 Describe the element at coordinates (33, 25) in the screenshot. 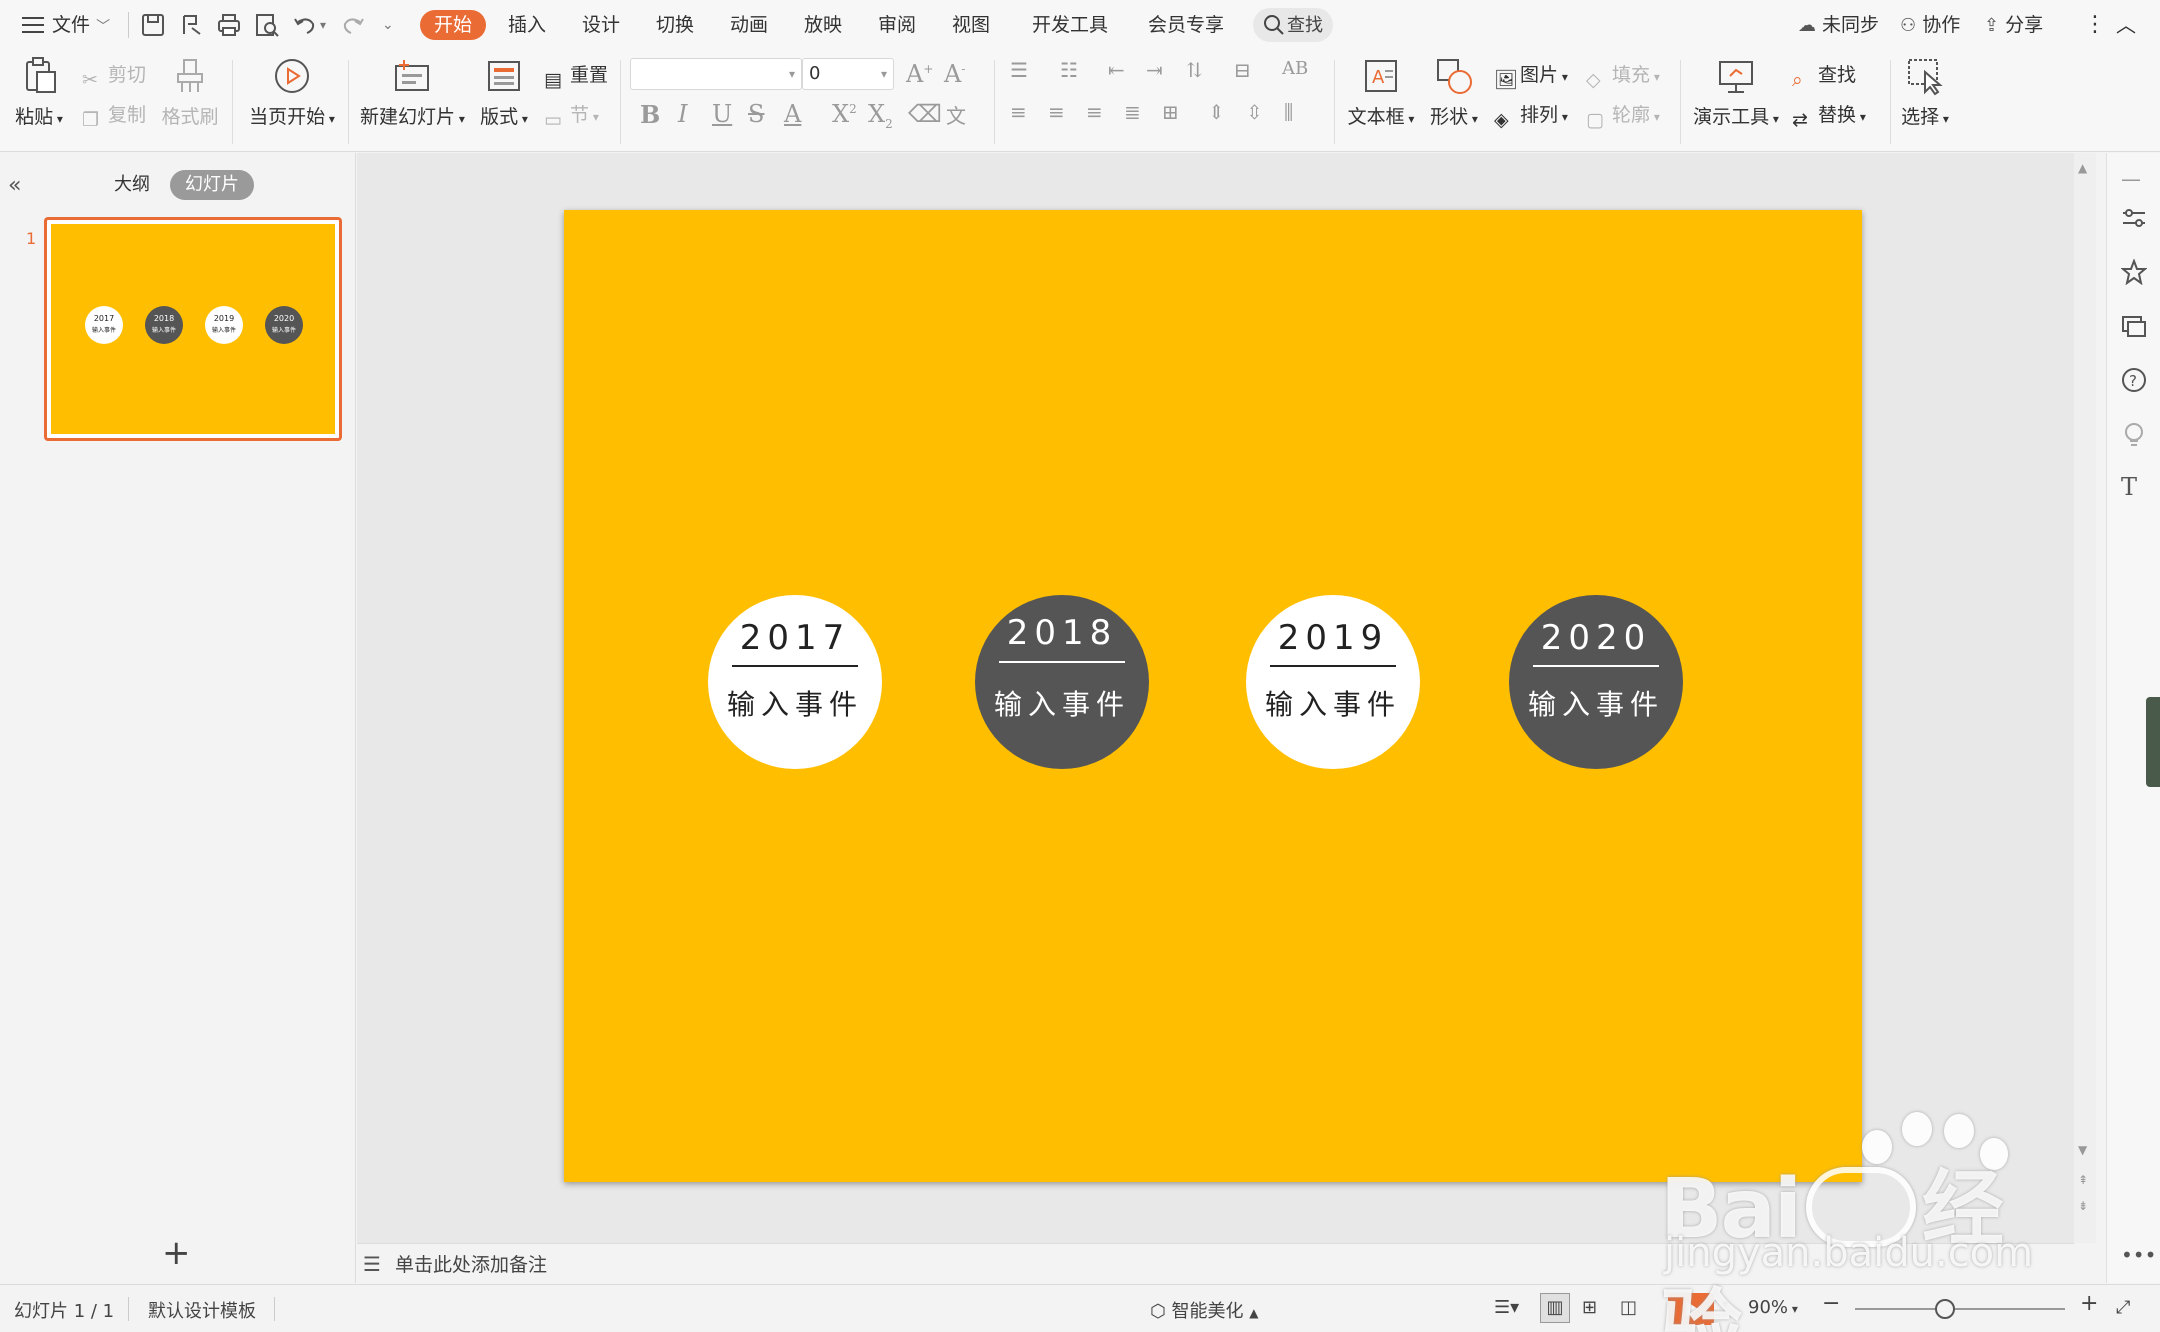

I see `hamburger-menu-icon` at that location.